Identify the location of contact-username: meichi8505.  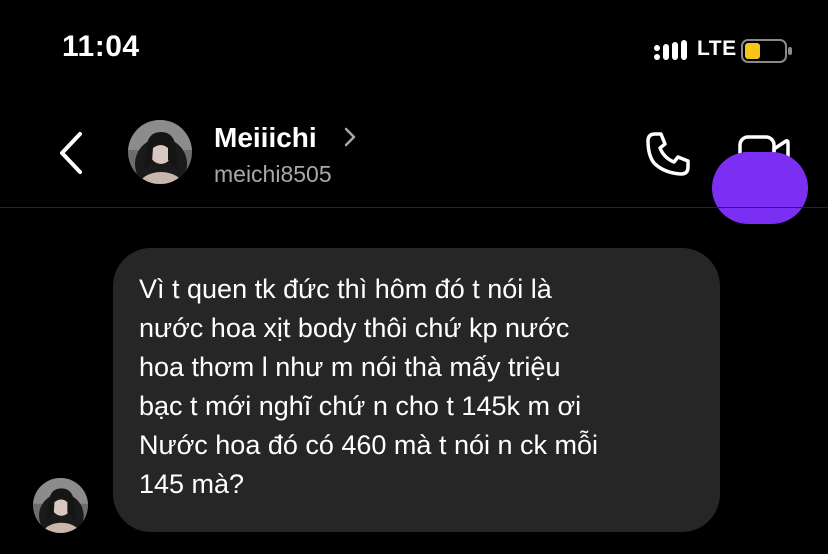
(273, 174).